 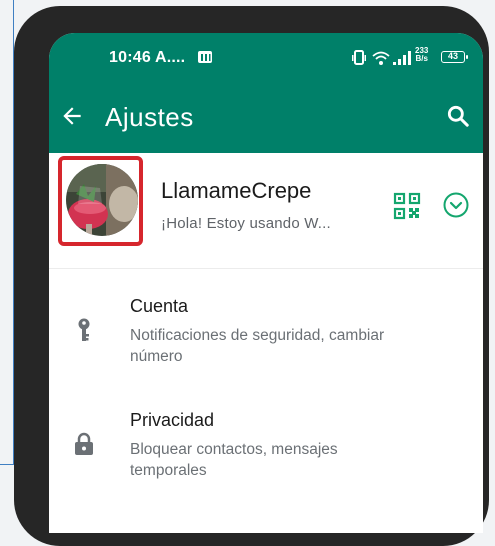 What do you see at coordinates (456, 205) in the screenshot?
I see `chevron-circle-down-icon` at bounding box center [456, 205].